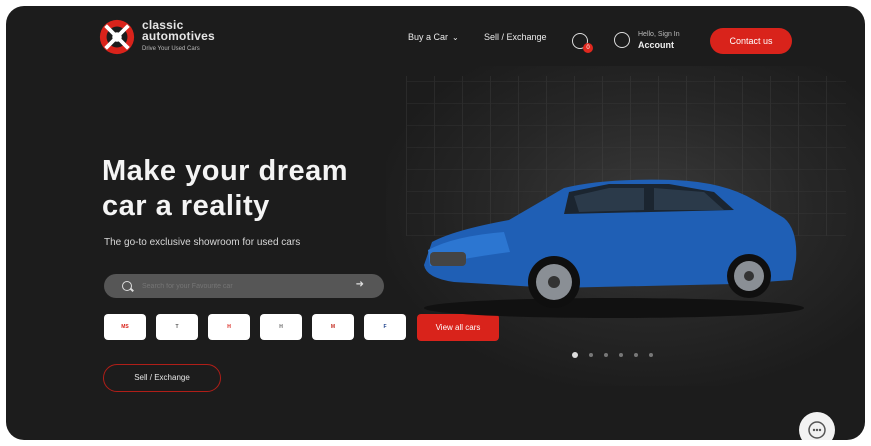 The image size is (871, 446). I want to click on search-input, so click(242, 286).